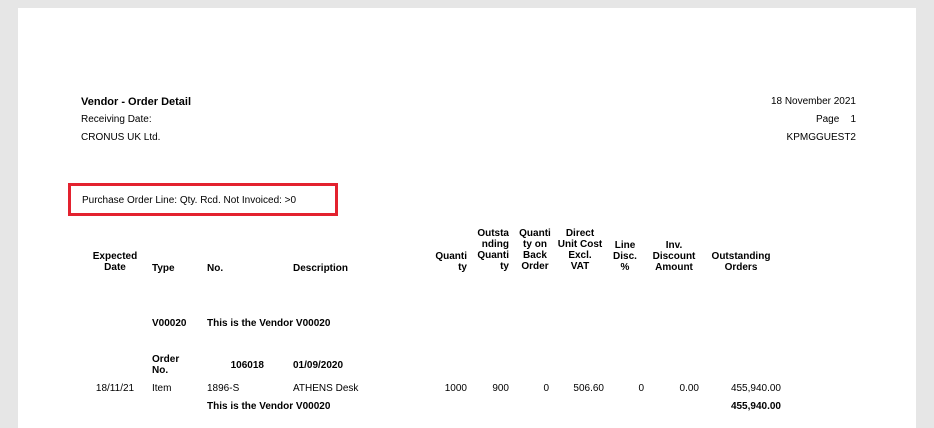 This screenshot has height=428, width=934. Describe the element at coordinates (269, 323) in the screenshot. I see `vendor-name: This is the Vendor V00020` at that location.